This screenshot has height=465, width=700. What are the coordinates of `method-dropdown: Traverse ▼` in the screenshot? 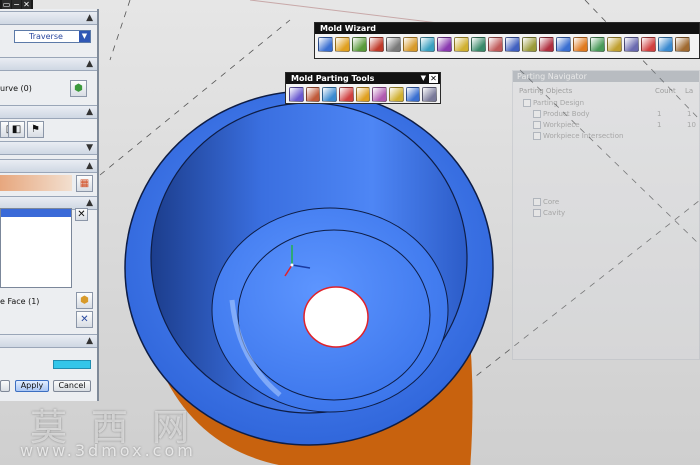 It's located at (52, 36).